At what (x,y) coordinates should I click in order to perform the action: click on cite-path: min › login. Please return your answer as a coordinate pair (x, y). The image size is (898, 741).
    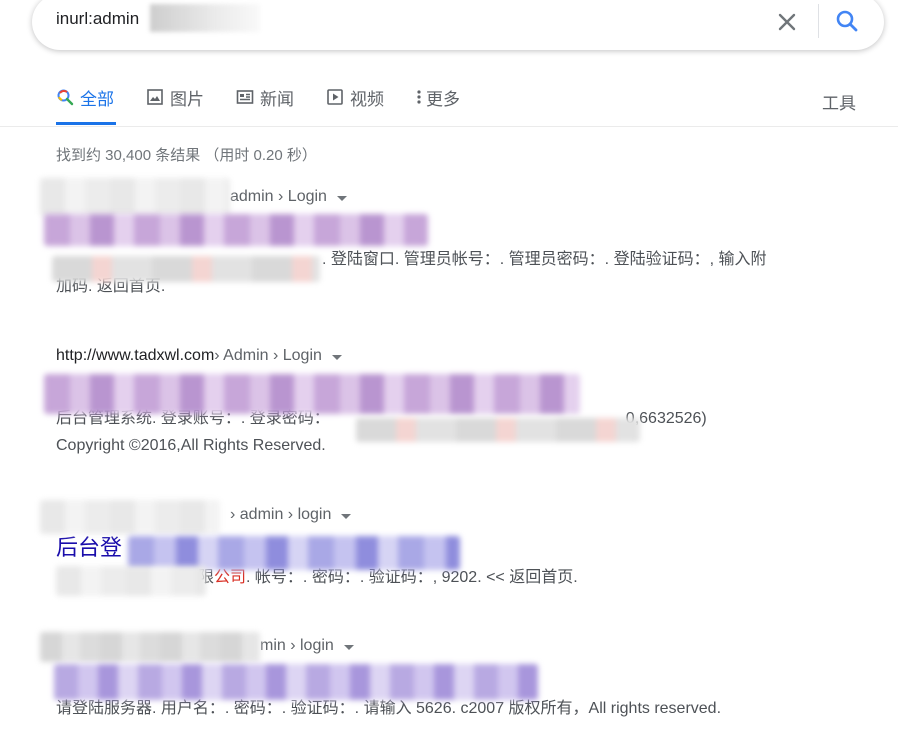
    Looking at the image, I should click on (297, 645).